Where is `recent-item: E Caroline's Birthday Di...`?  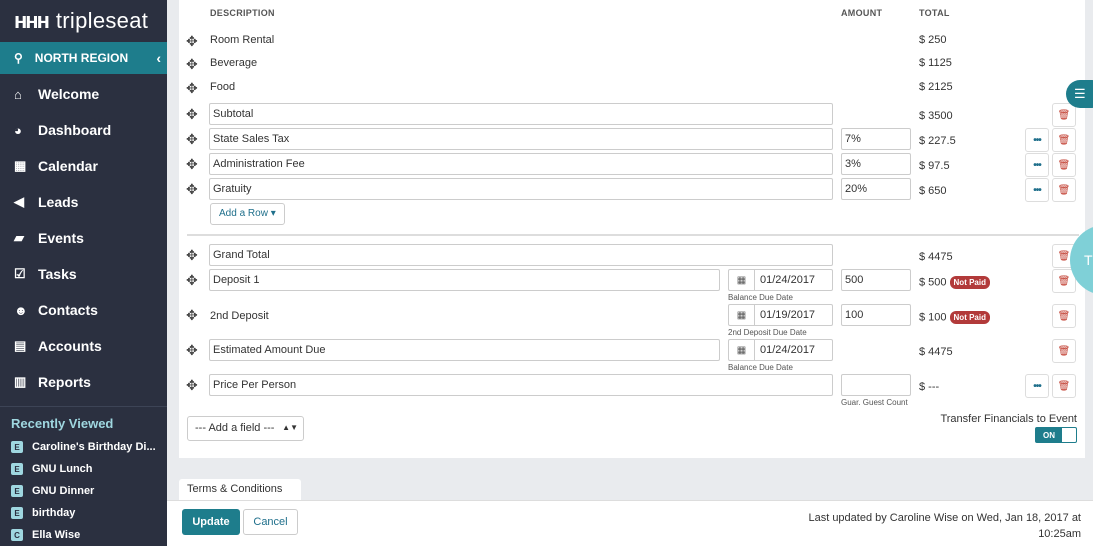 recent-item: E Caroline's Birthday Di... is located at coordinates (86, 447).